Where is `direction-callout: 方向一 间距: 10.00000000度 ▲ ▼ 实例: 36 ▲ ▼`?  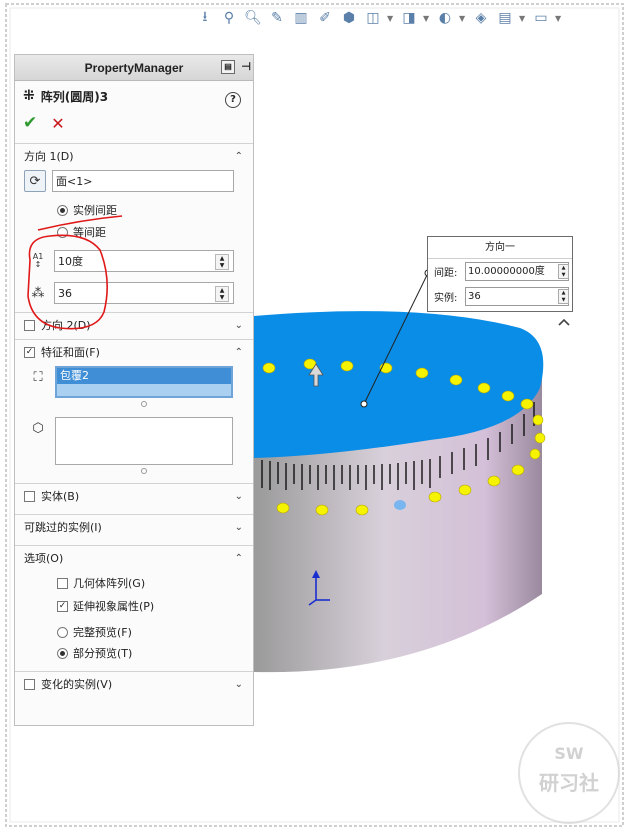 direction-callout: 方向一 间距: 10.00000000度 ▲ ▼ 实例: 36 ▲ ▼ is located at coordinates (500, 274).